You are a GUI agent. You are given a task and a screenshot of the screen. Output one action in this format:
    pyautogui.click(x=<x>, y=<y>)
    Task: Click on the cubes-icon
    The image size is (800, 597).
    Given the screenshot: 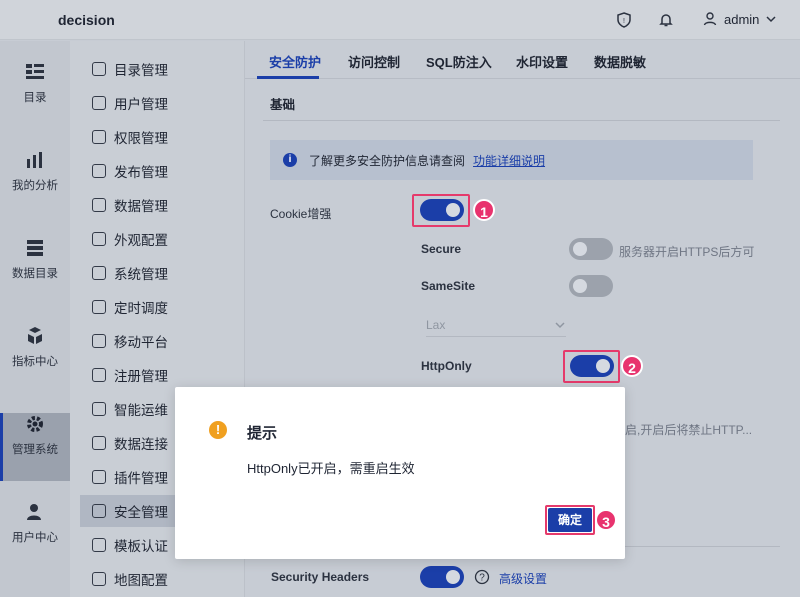 What is the action you would take?
    pyautogui.click(x=35, y=335)
    